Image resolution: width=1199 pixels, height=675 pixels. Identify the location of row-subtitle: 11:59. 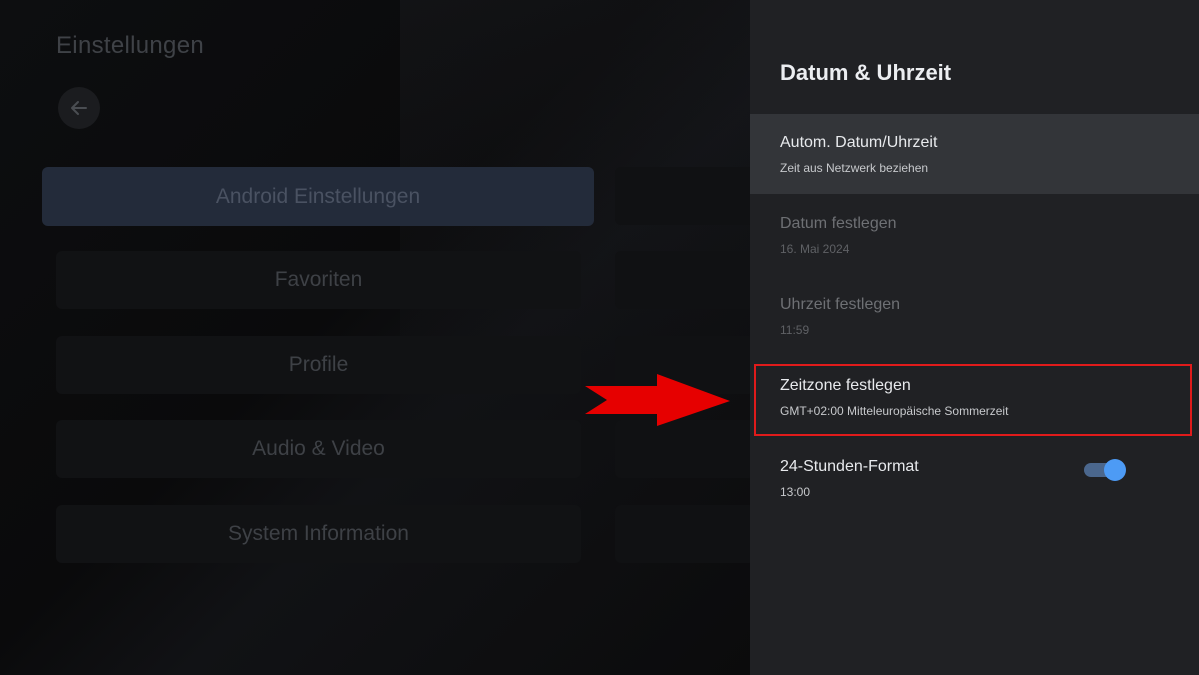
(795, 330).